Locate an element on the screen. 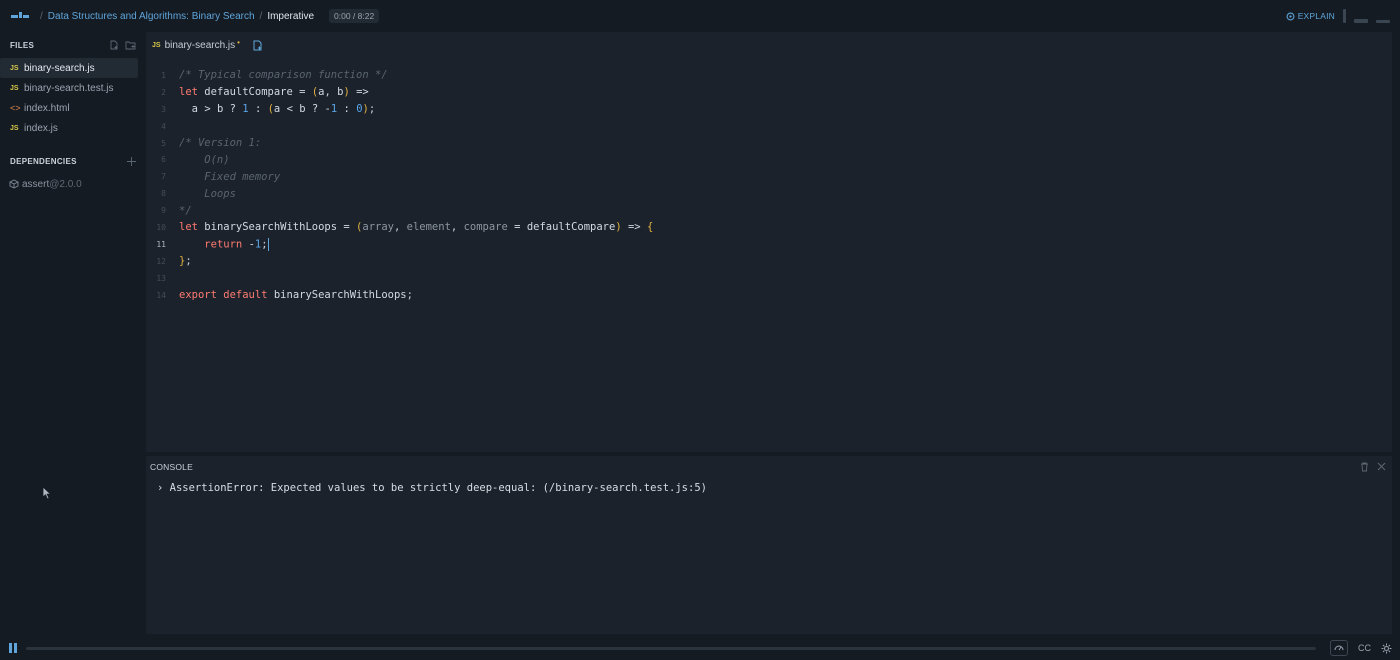 This screenshot has height=660, width=1400. code-line: 8 Loops is located at coordinates (769, 193).